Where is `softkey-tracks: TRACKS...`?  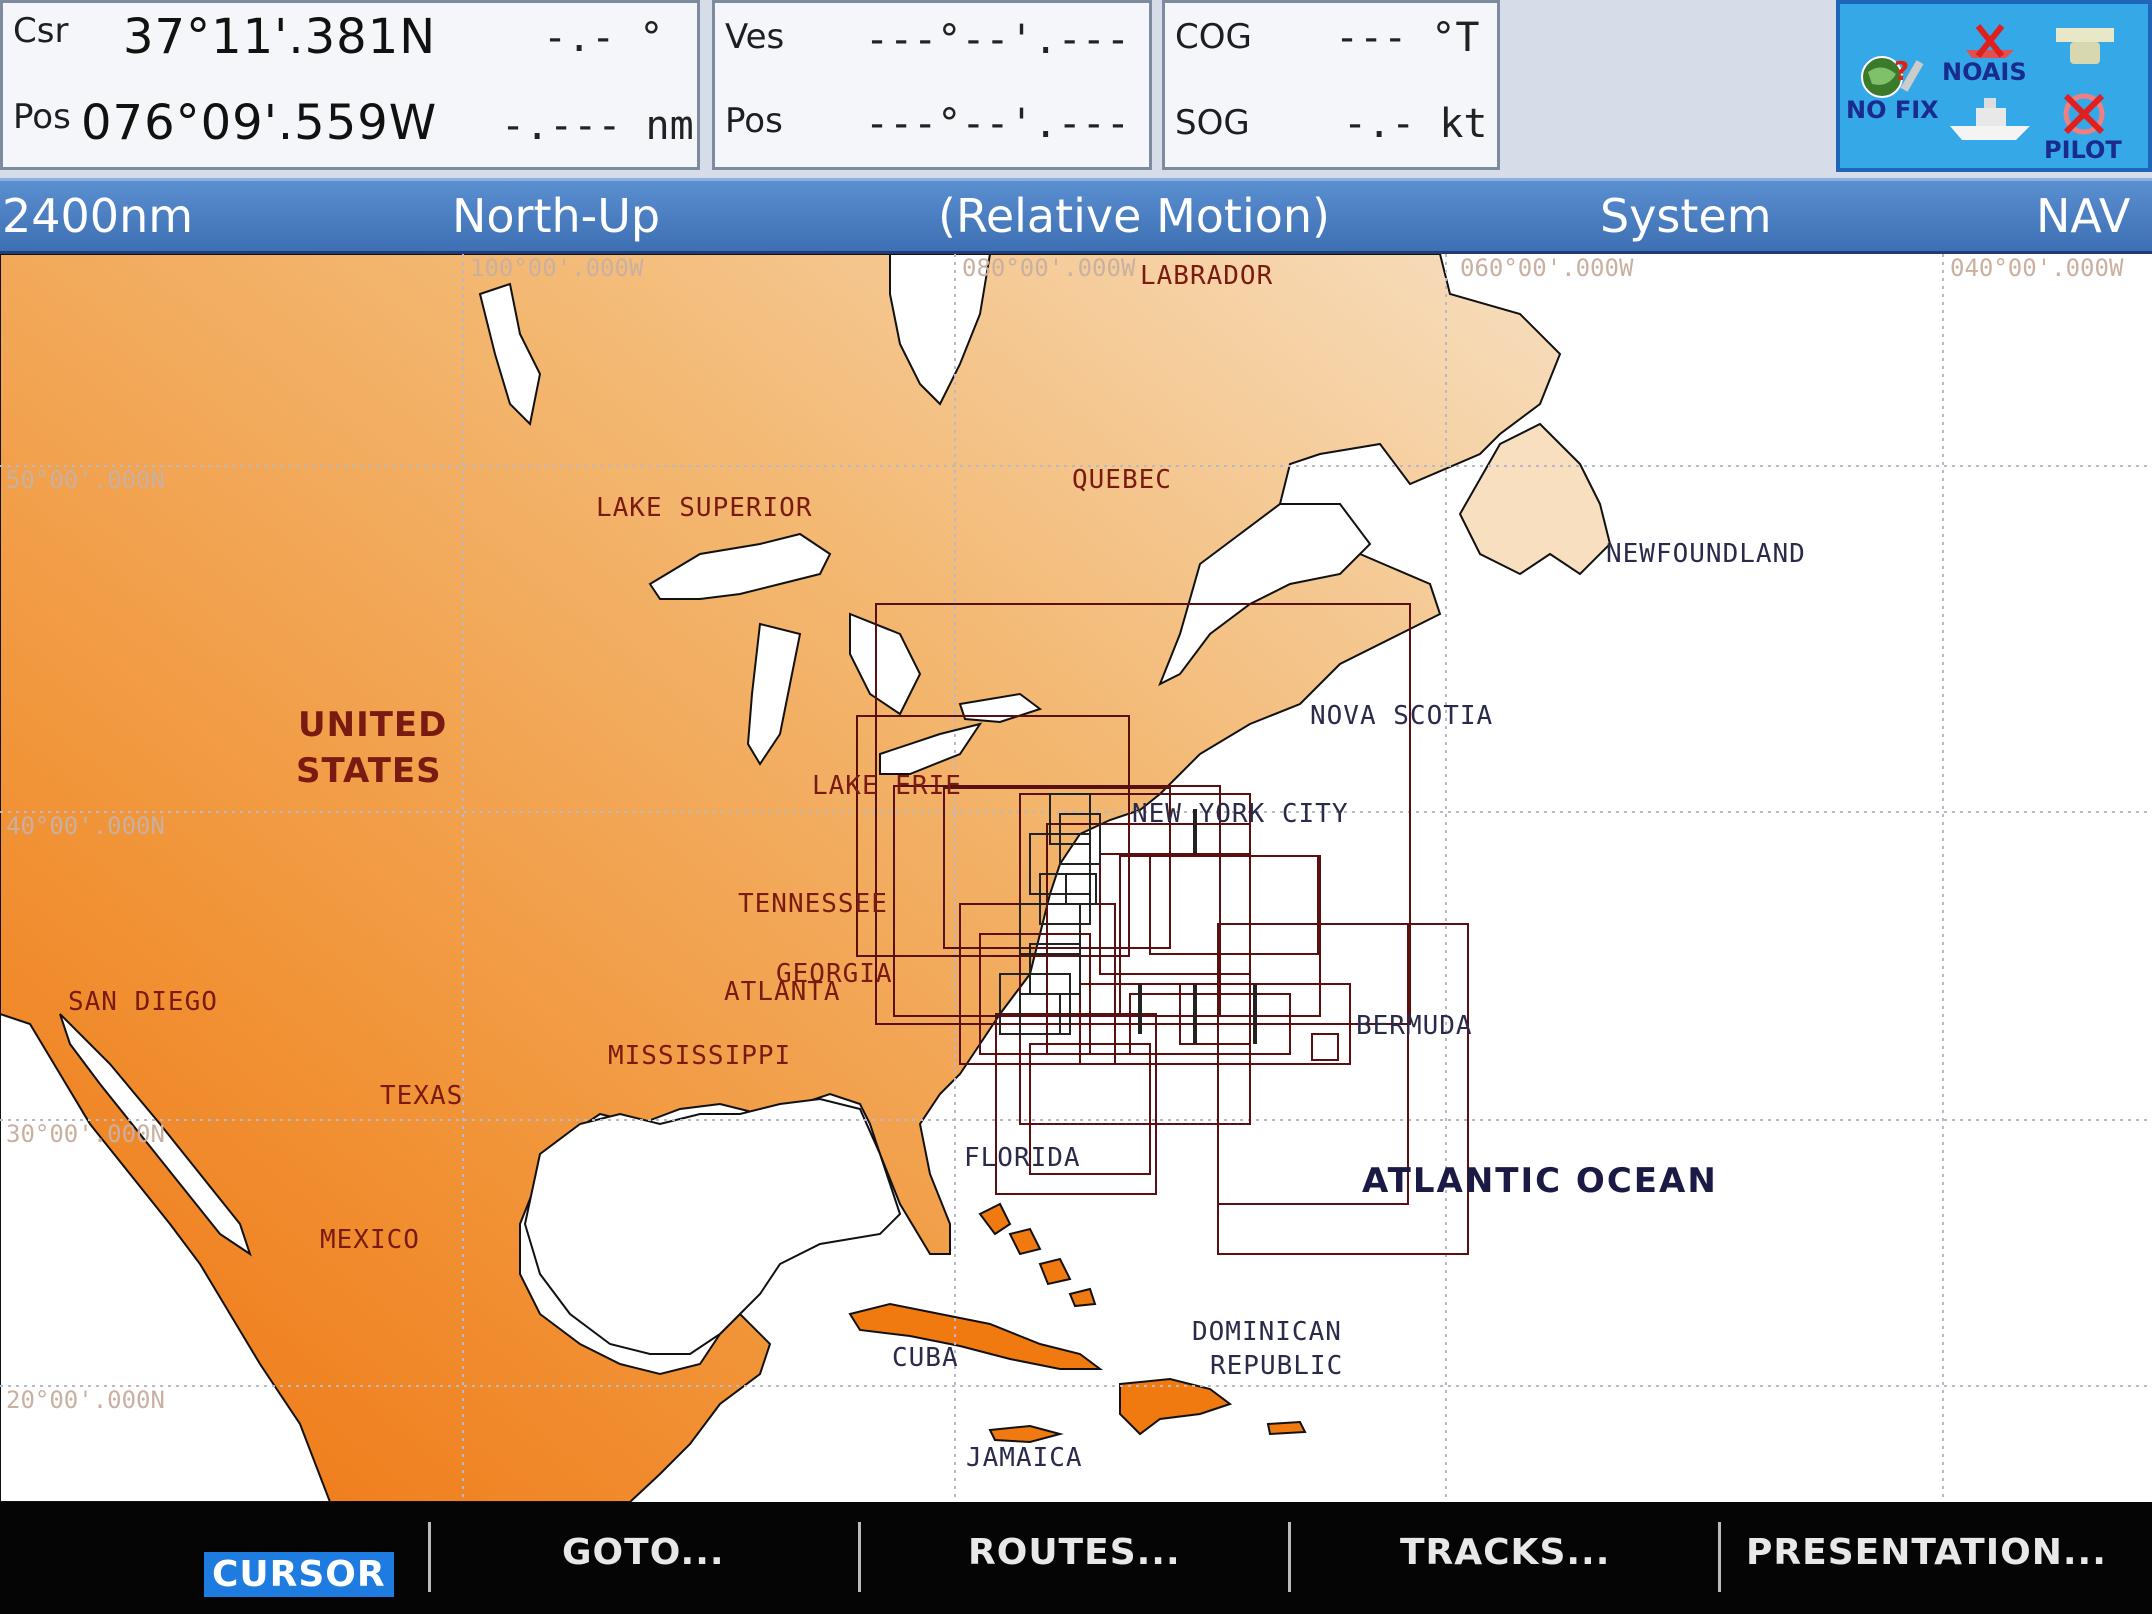 softkey-tracks: TRACKS... is located at coordinates (1505, 1552).